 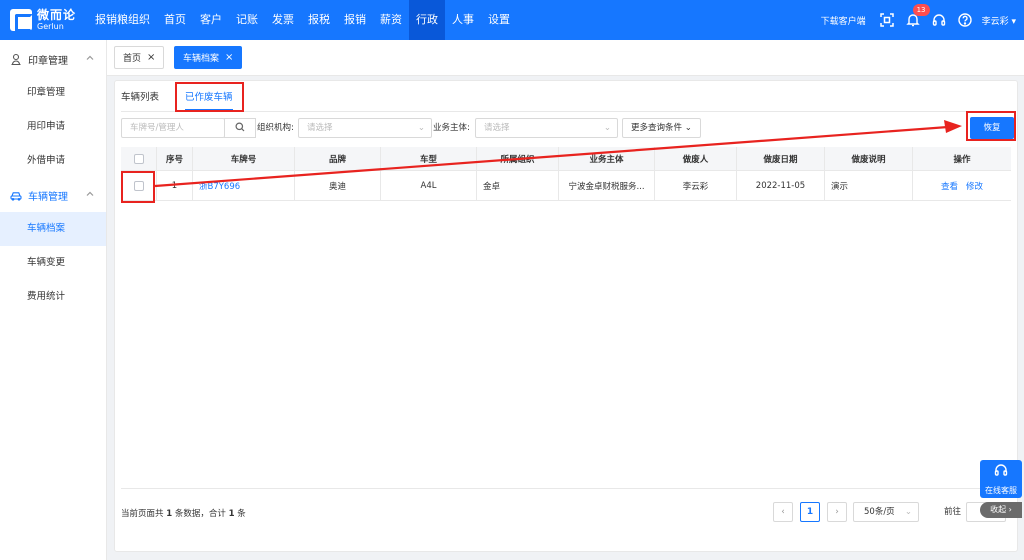 What do you see at coordinates (1001, 490) in the screenshot?
I see `online-service-label: 在线客服` at bounding box center [1001, 490].